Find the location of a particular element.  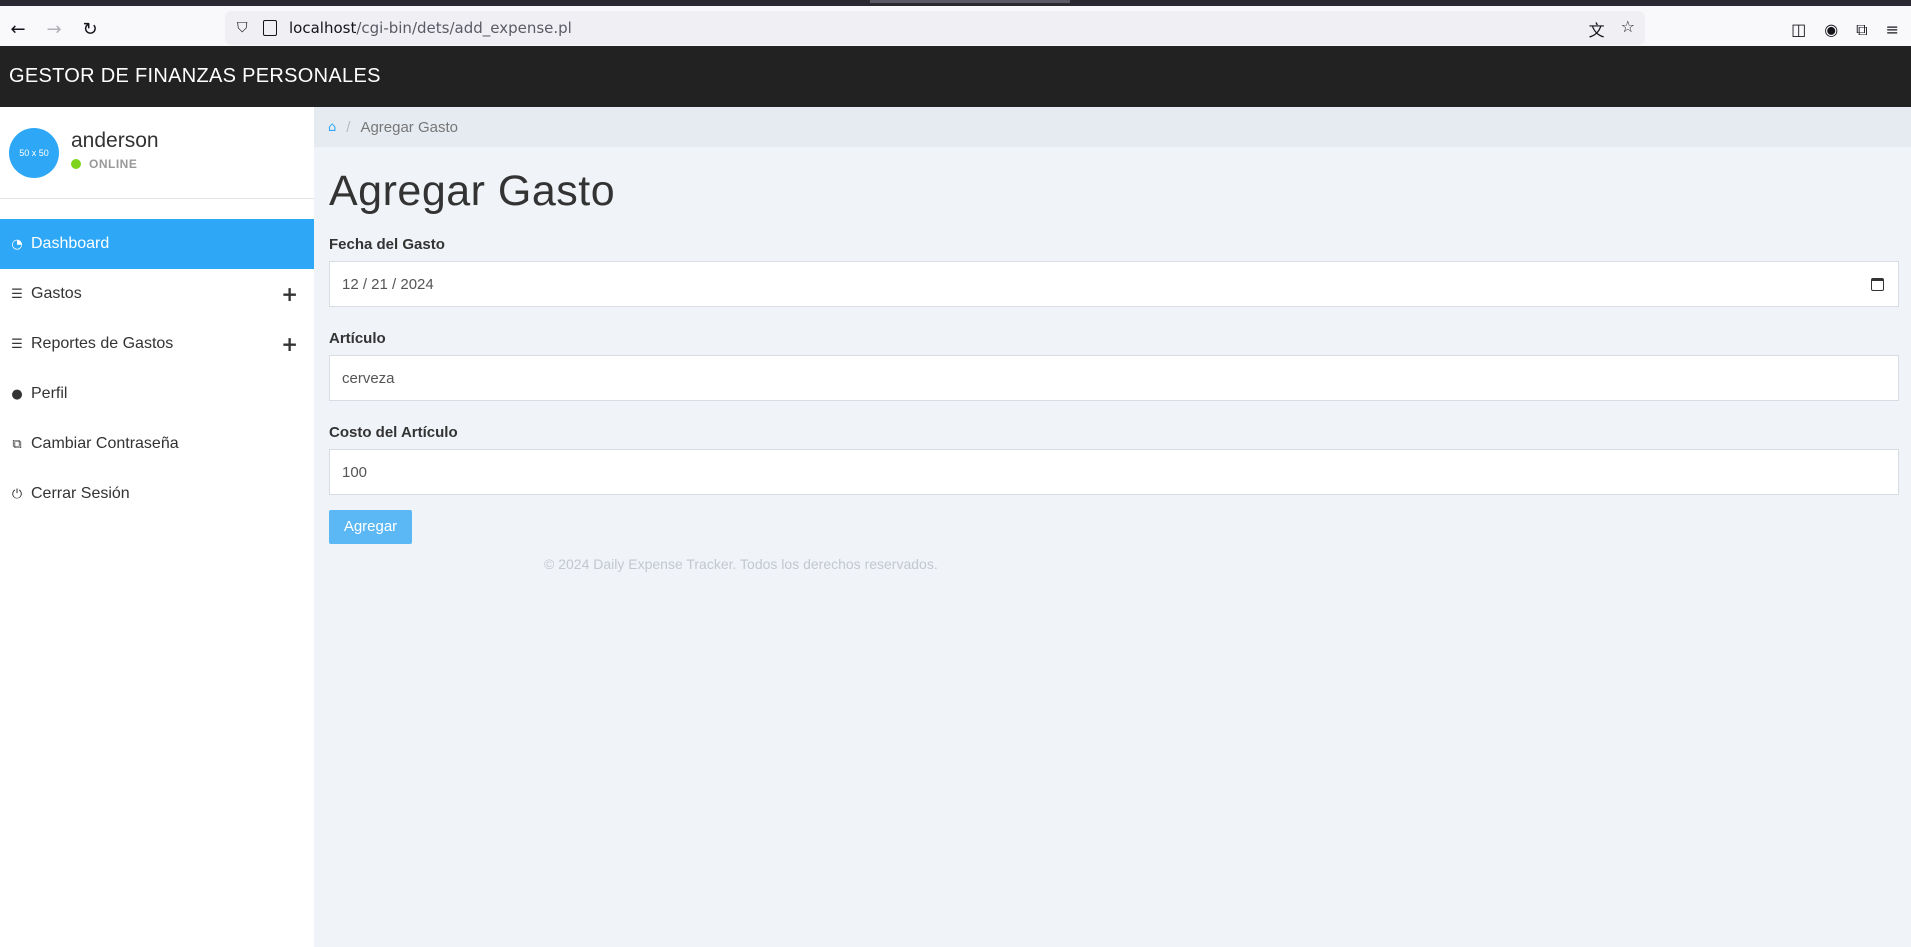

item-field: cerveza is located at coordinates (1114, 378).